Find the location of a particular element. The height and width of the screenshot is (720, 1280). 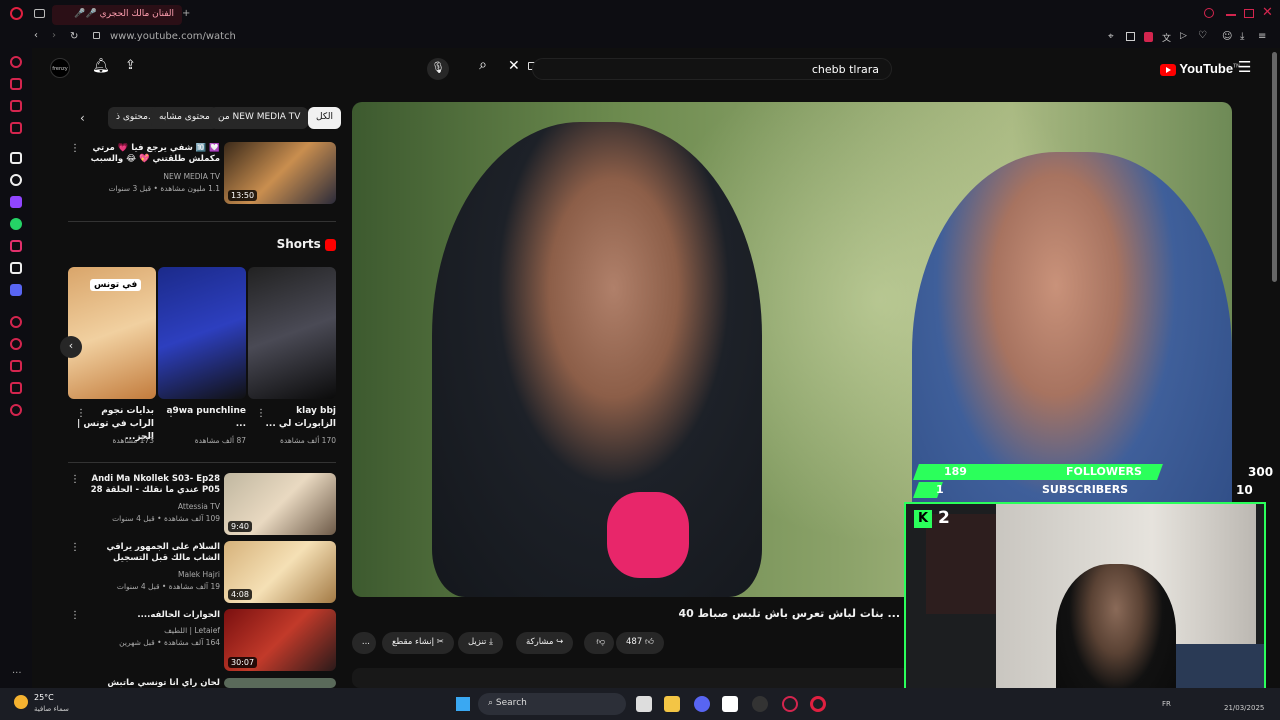

menu-icon: ≡ is located at coordinates (1262, 36).